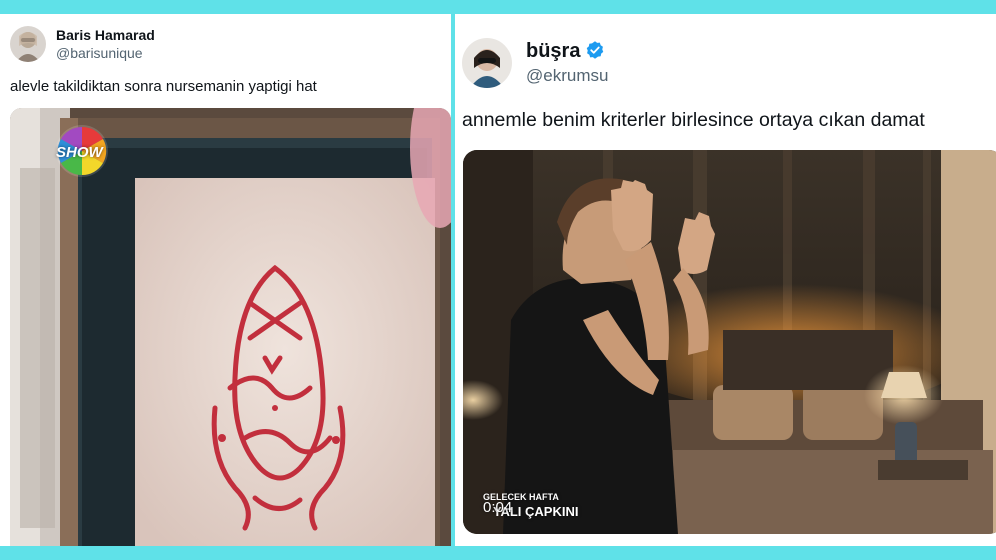  I want to click on channel-logo-text: SHOW, so click(79, 152).